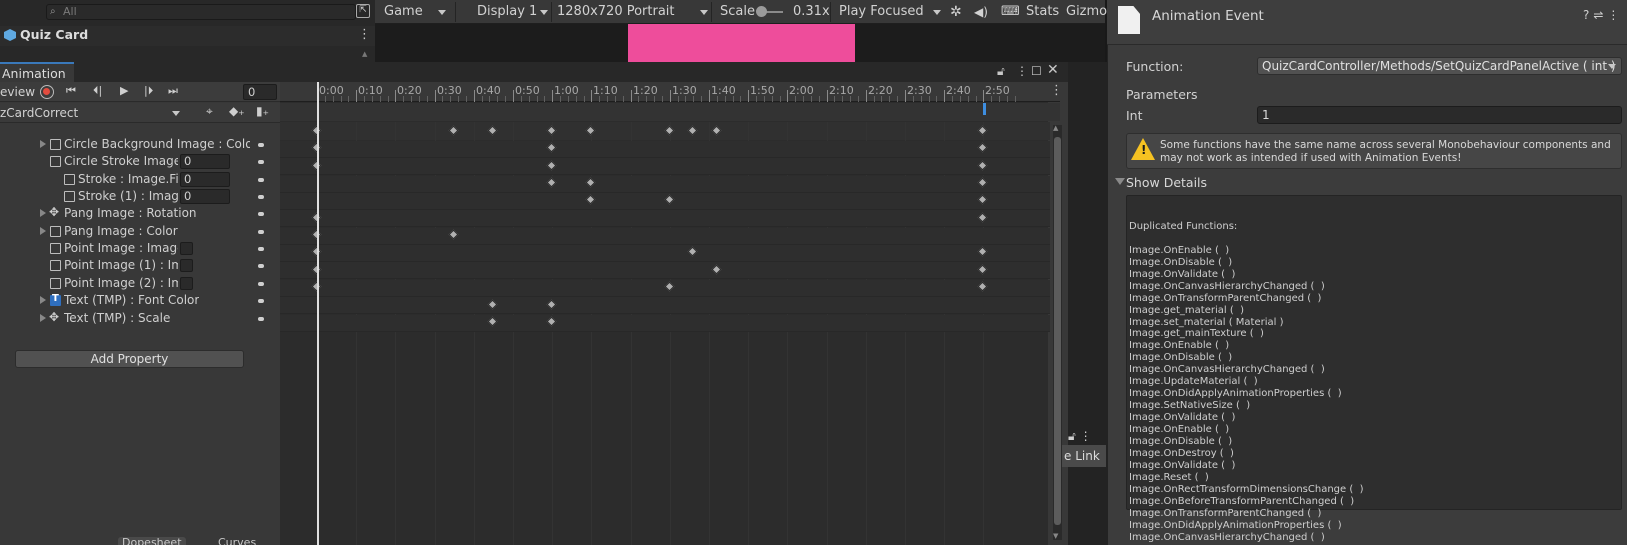 This screenshot has width=1627, height=545. Describe the element at coordinates (1084, 456) in the screenshot. I see `link-tab: e Link` at that location.